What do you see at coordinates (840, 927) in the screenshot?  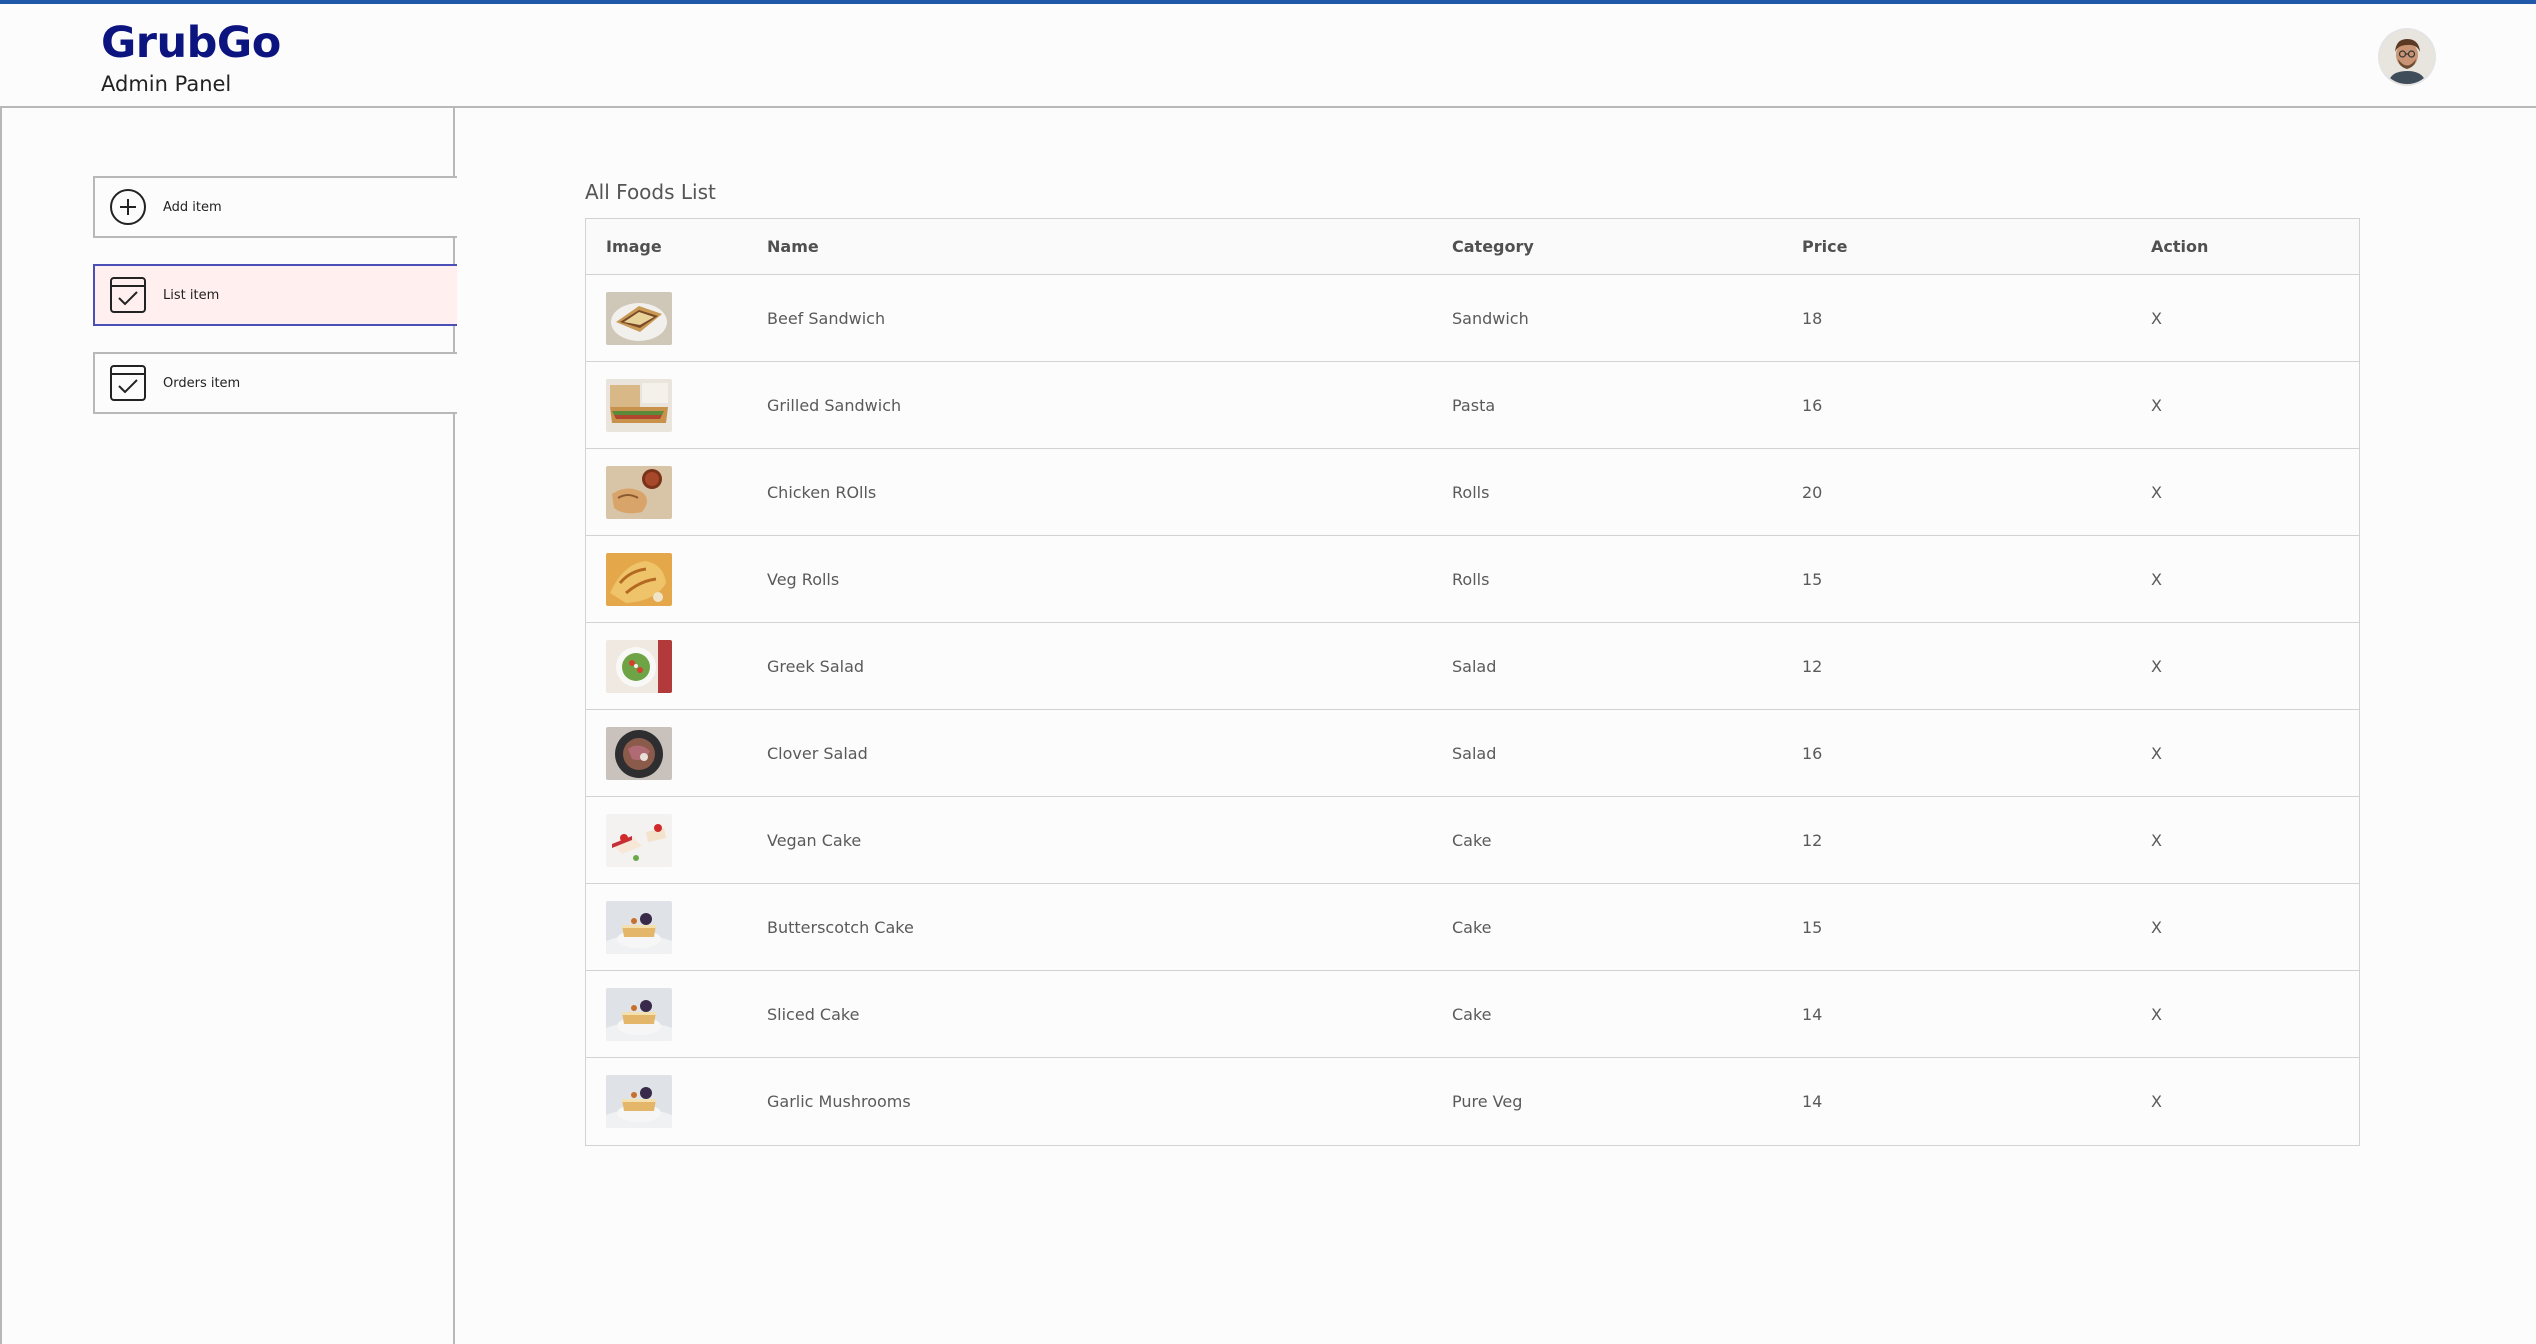 I see `food-name: Butterscotch Cake` at bounding box center [840, 927].